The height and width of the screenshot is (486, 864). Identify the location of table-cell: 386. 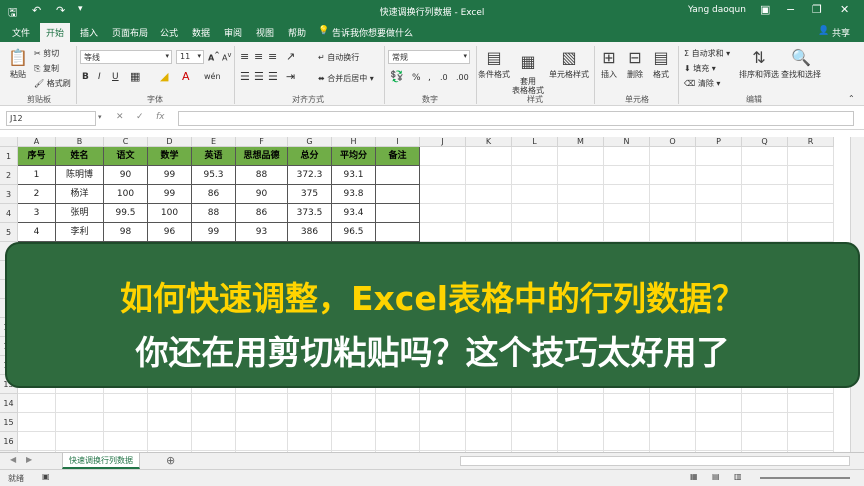
(310, 232).